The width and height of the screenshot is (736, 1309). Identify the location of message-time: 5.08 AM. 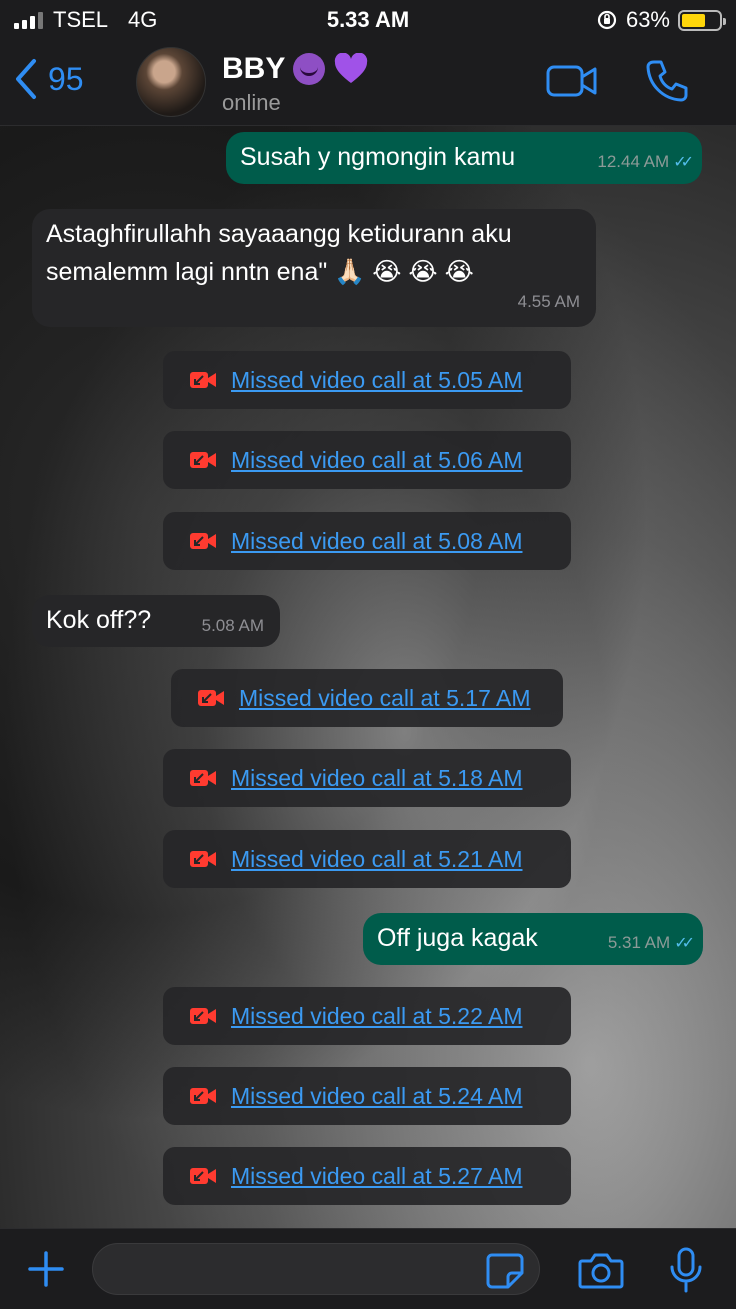
(232, 625).